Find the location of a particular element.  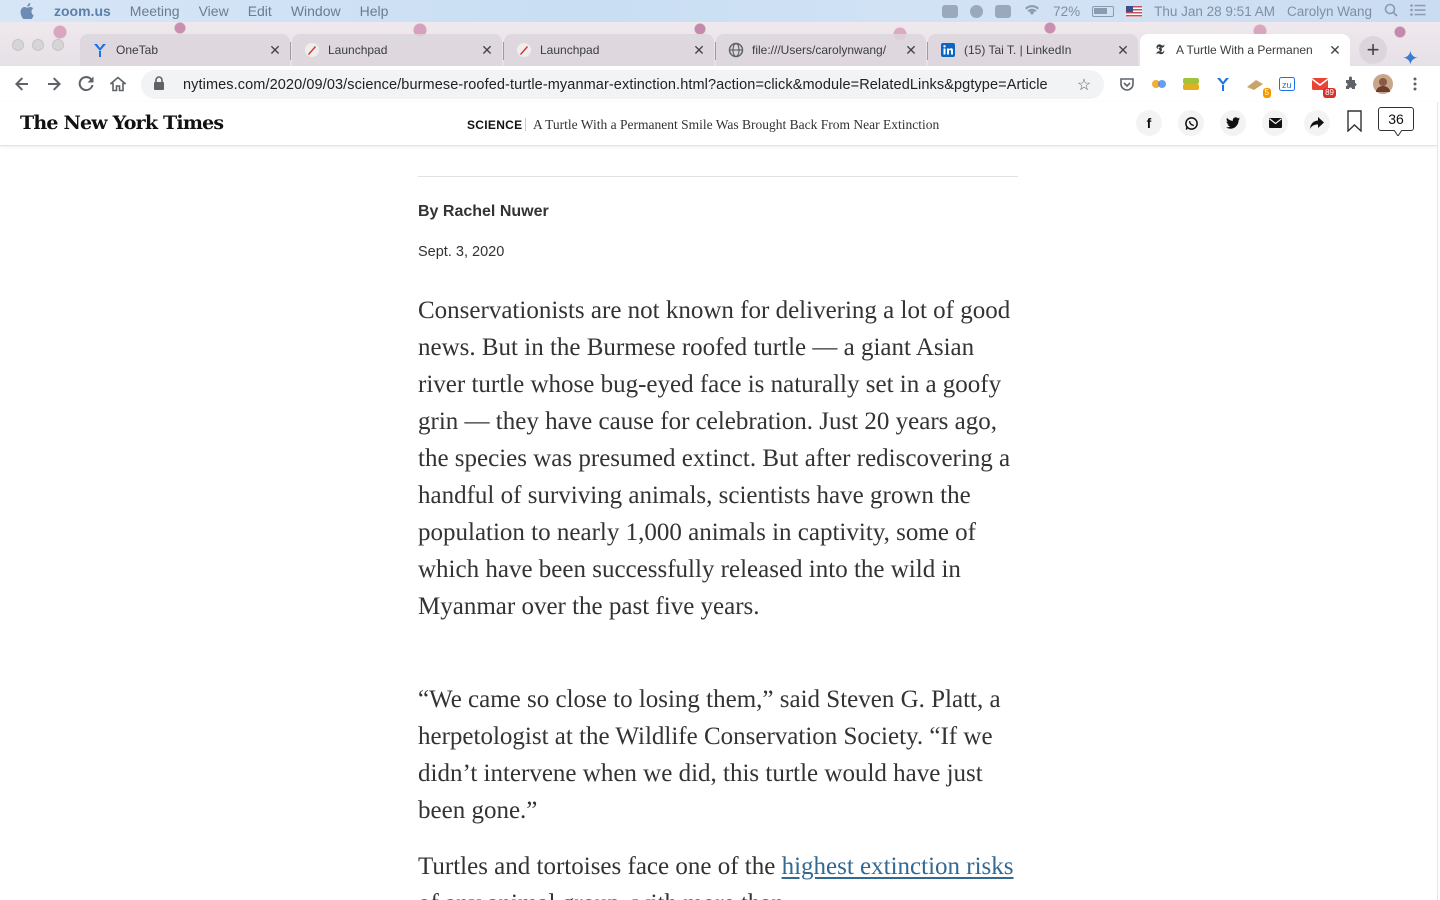

spotlight-search-icon is located at coordinates (1391, 11).